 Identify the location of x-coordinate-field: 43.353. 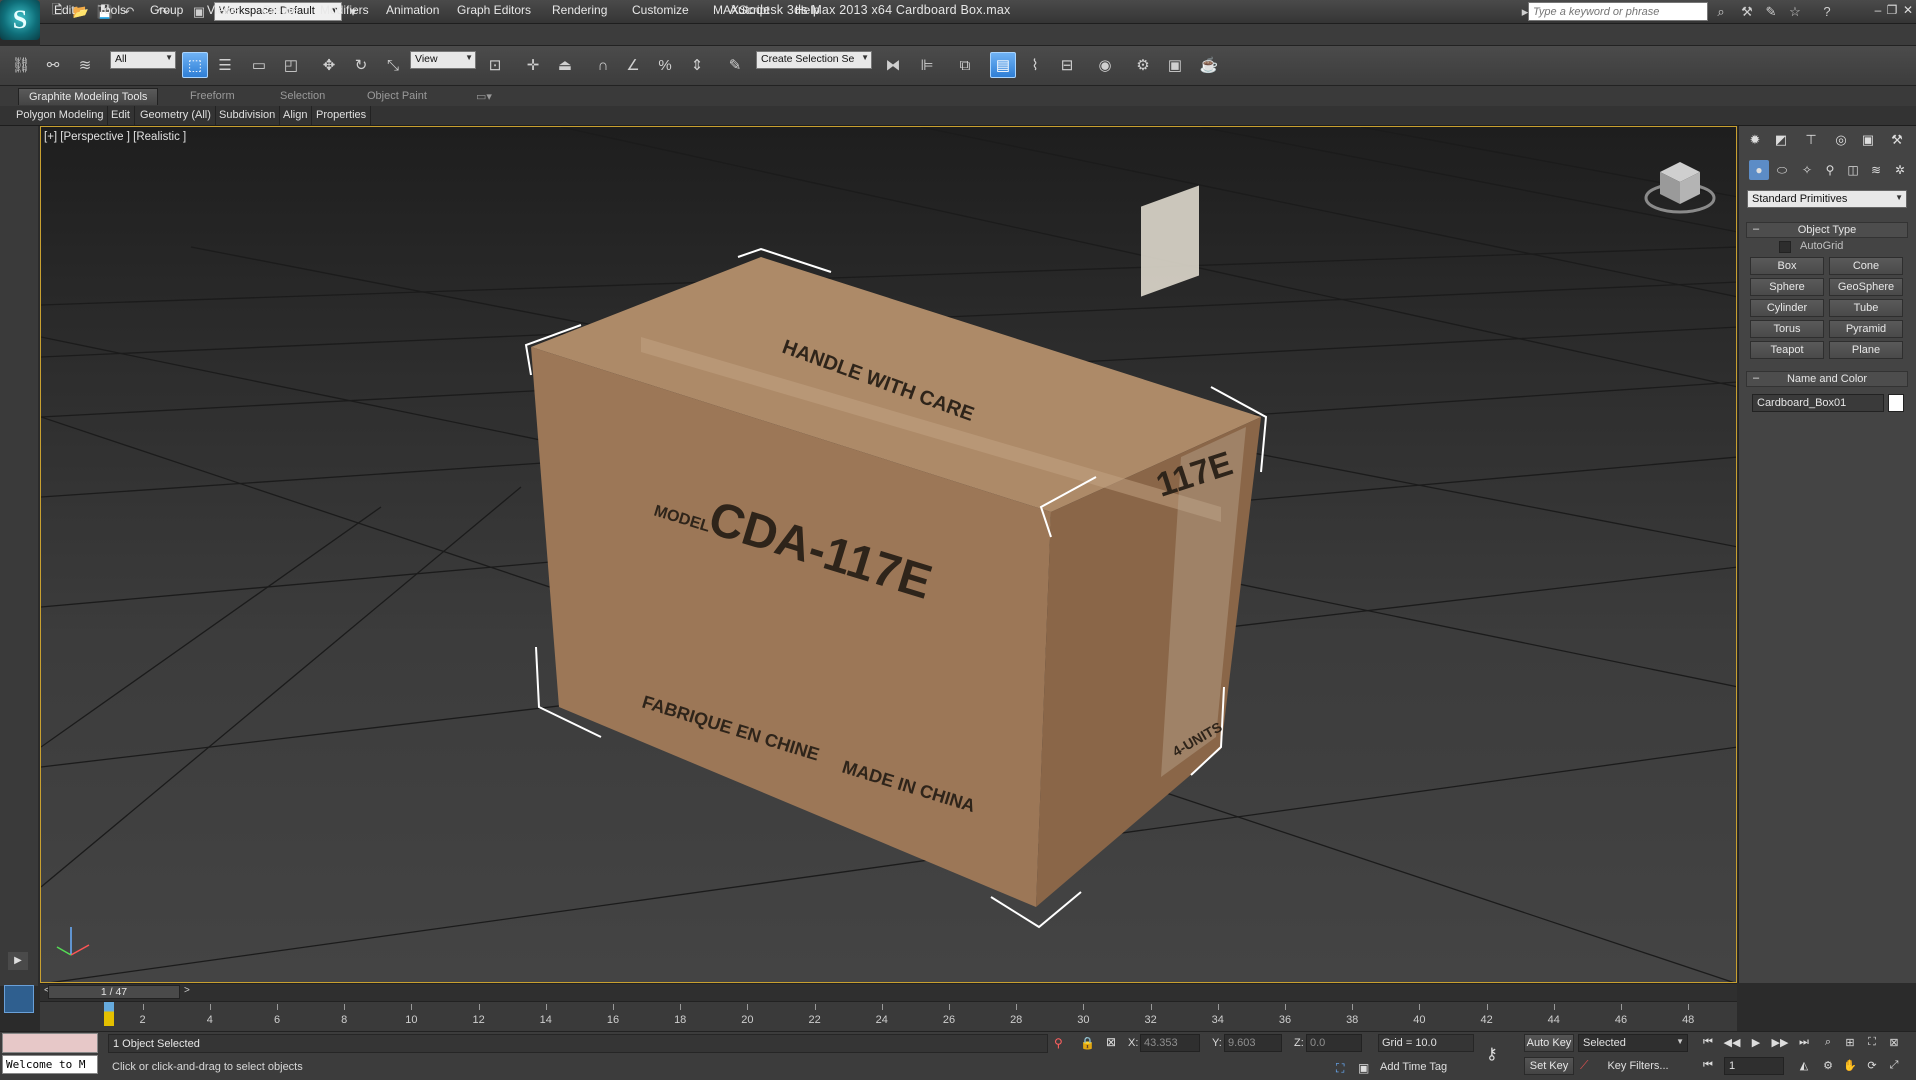
(1170, 1043).